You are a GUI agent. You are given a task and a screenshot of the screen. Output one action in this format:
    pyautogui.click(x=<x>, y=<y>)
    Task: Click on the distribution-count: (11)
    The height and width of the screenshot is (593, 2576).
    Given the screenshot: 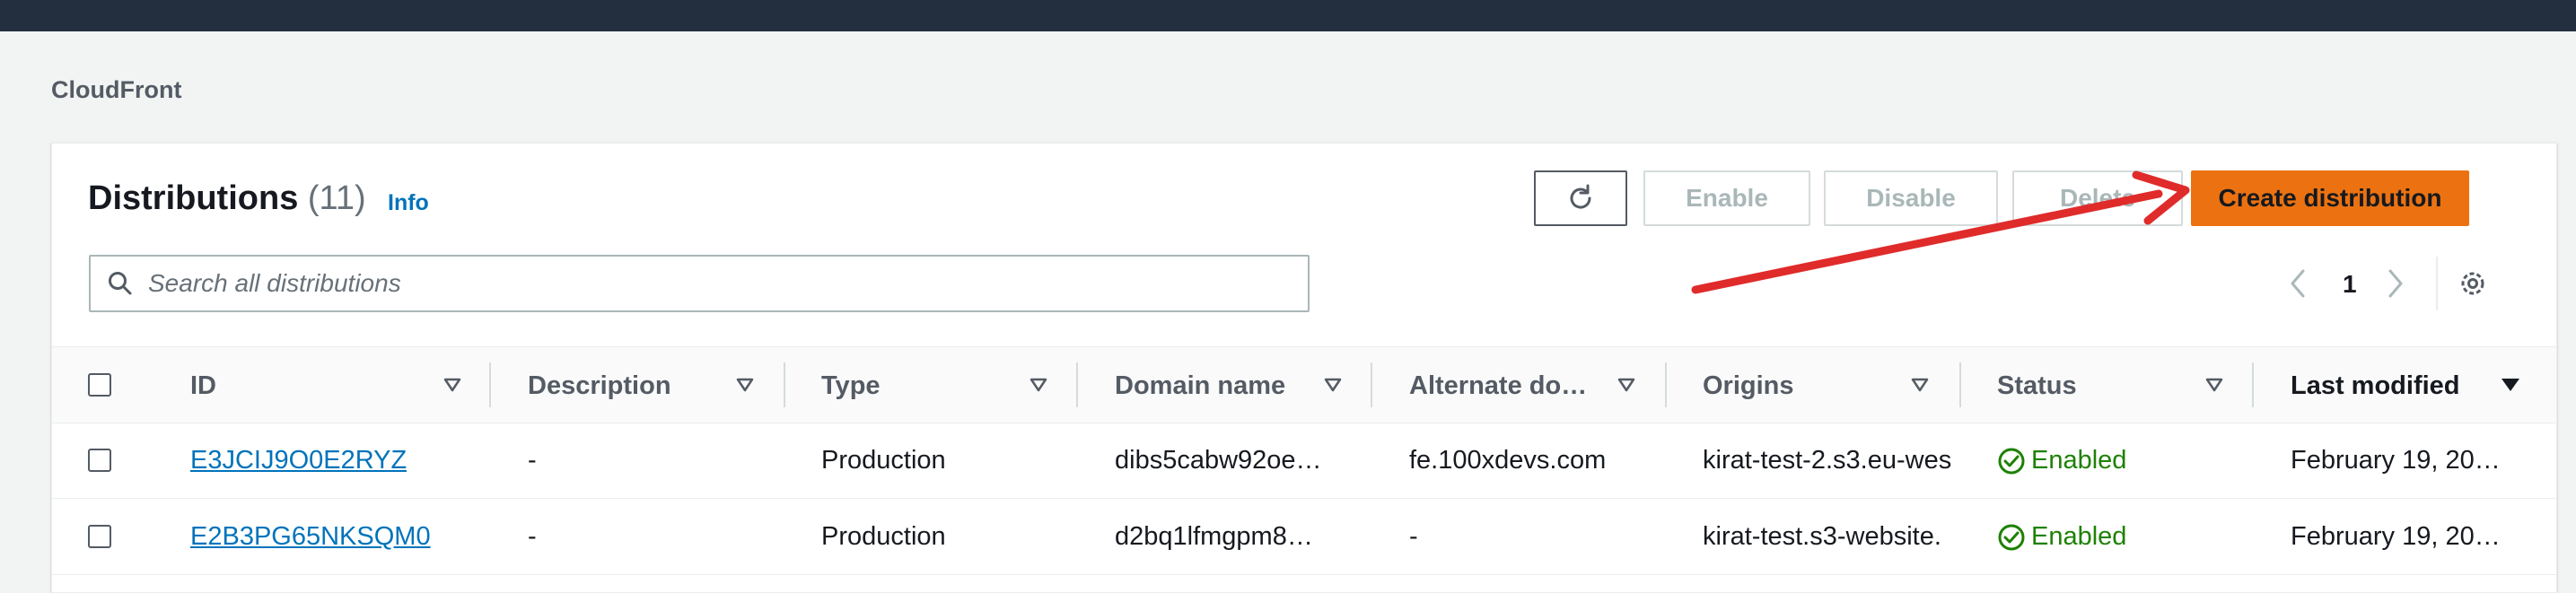 What is the action you would take?
    pyautogui.click(x=336, y=198)
    